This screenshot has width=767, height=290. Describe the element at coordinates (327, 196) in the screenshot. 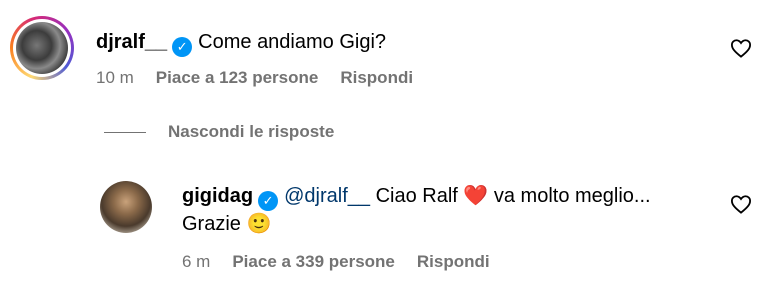

I see `reply-mention-link: @djralf__` at that location.